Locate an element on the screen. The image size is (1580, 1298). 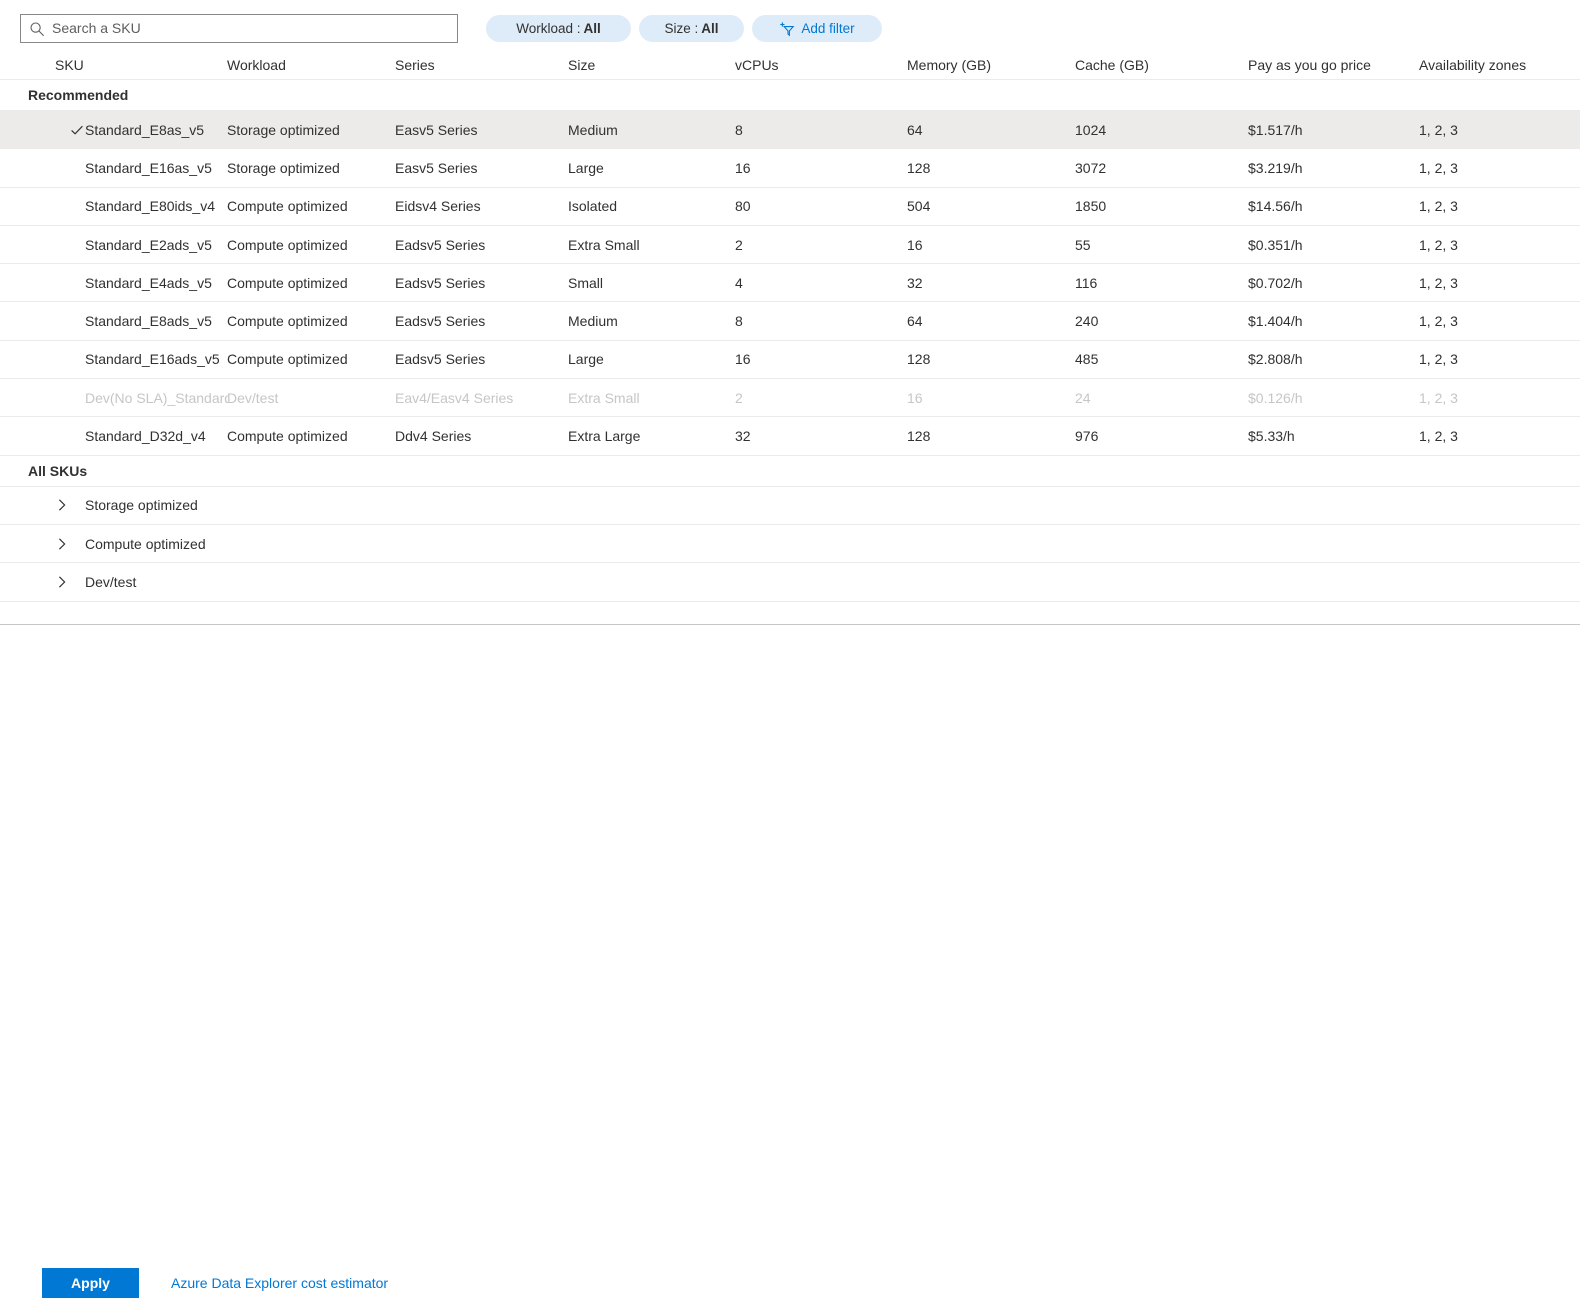
cell-cache: 1850 is located at coordinates (1091, 206).